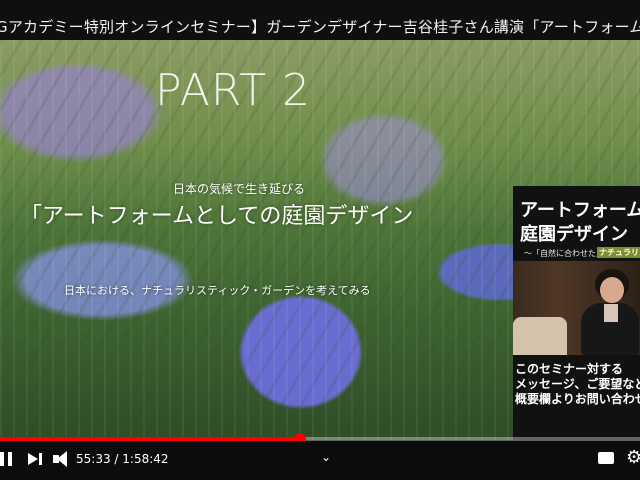 The height and width of the screenshot is (480, 640). Describe the element at coordinates (564, 253) in the screenshot. I see `panel-subtitle: ～「自然に合わせた」` at that location.